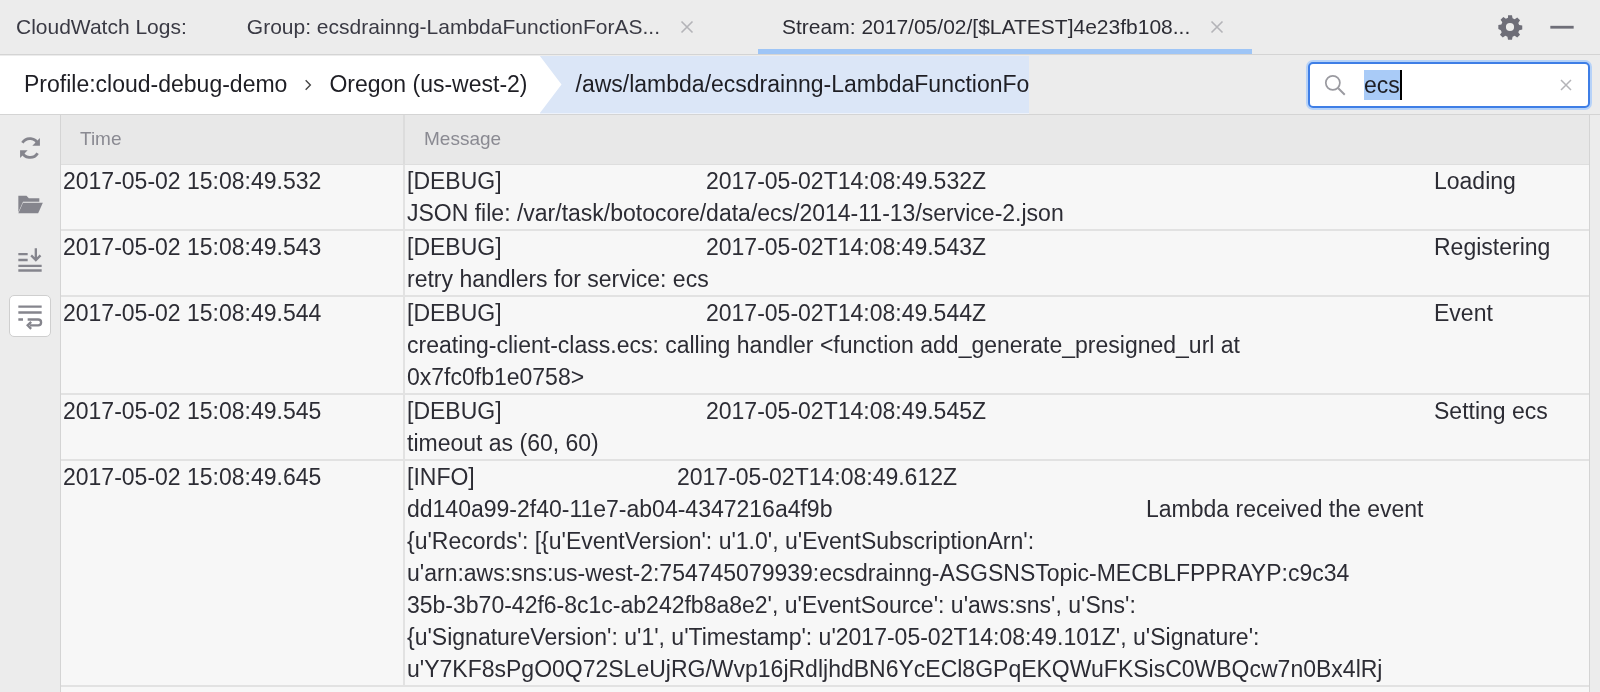 The width and height of the screenshot is (1600, 692). I want to click on log-text: u'Y7KF8sPgO0Q72SLeUjRG/Wvp16jRdljhdBN6YcECl8GPqEKQWuFKSisC0WBQcw7n0Bx4lRj, so click(895, 669).